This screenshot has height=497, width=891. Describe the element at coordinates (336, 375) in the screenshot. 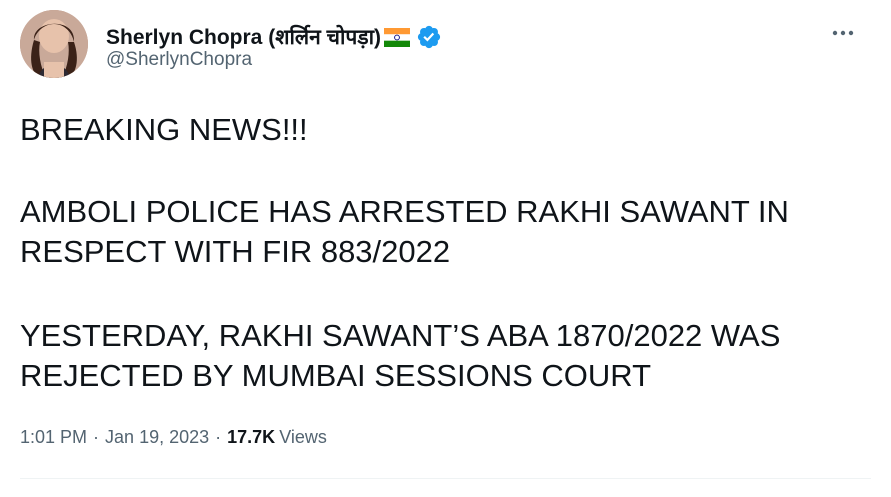

I see `tweet-line: REJECTED BY MUMBAI SESSIONS COURT` at that location.